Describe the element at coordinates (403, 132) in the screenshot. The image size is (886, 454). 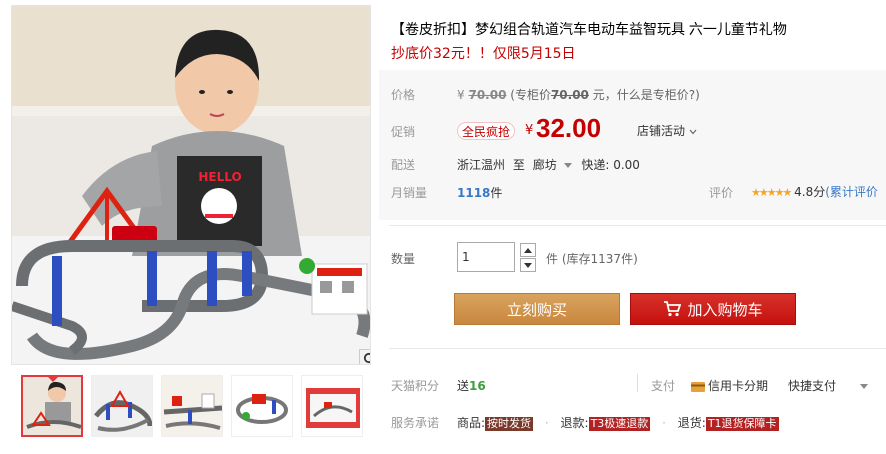
I see `promo-label: 促销` at that location.